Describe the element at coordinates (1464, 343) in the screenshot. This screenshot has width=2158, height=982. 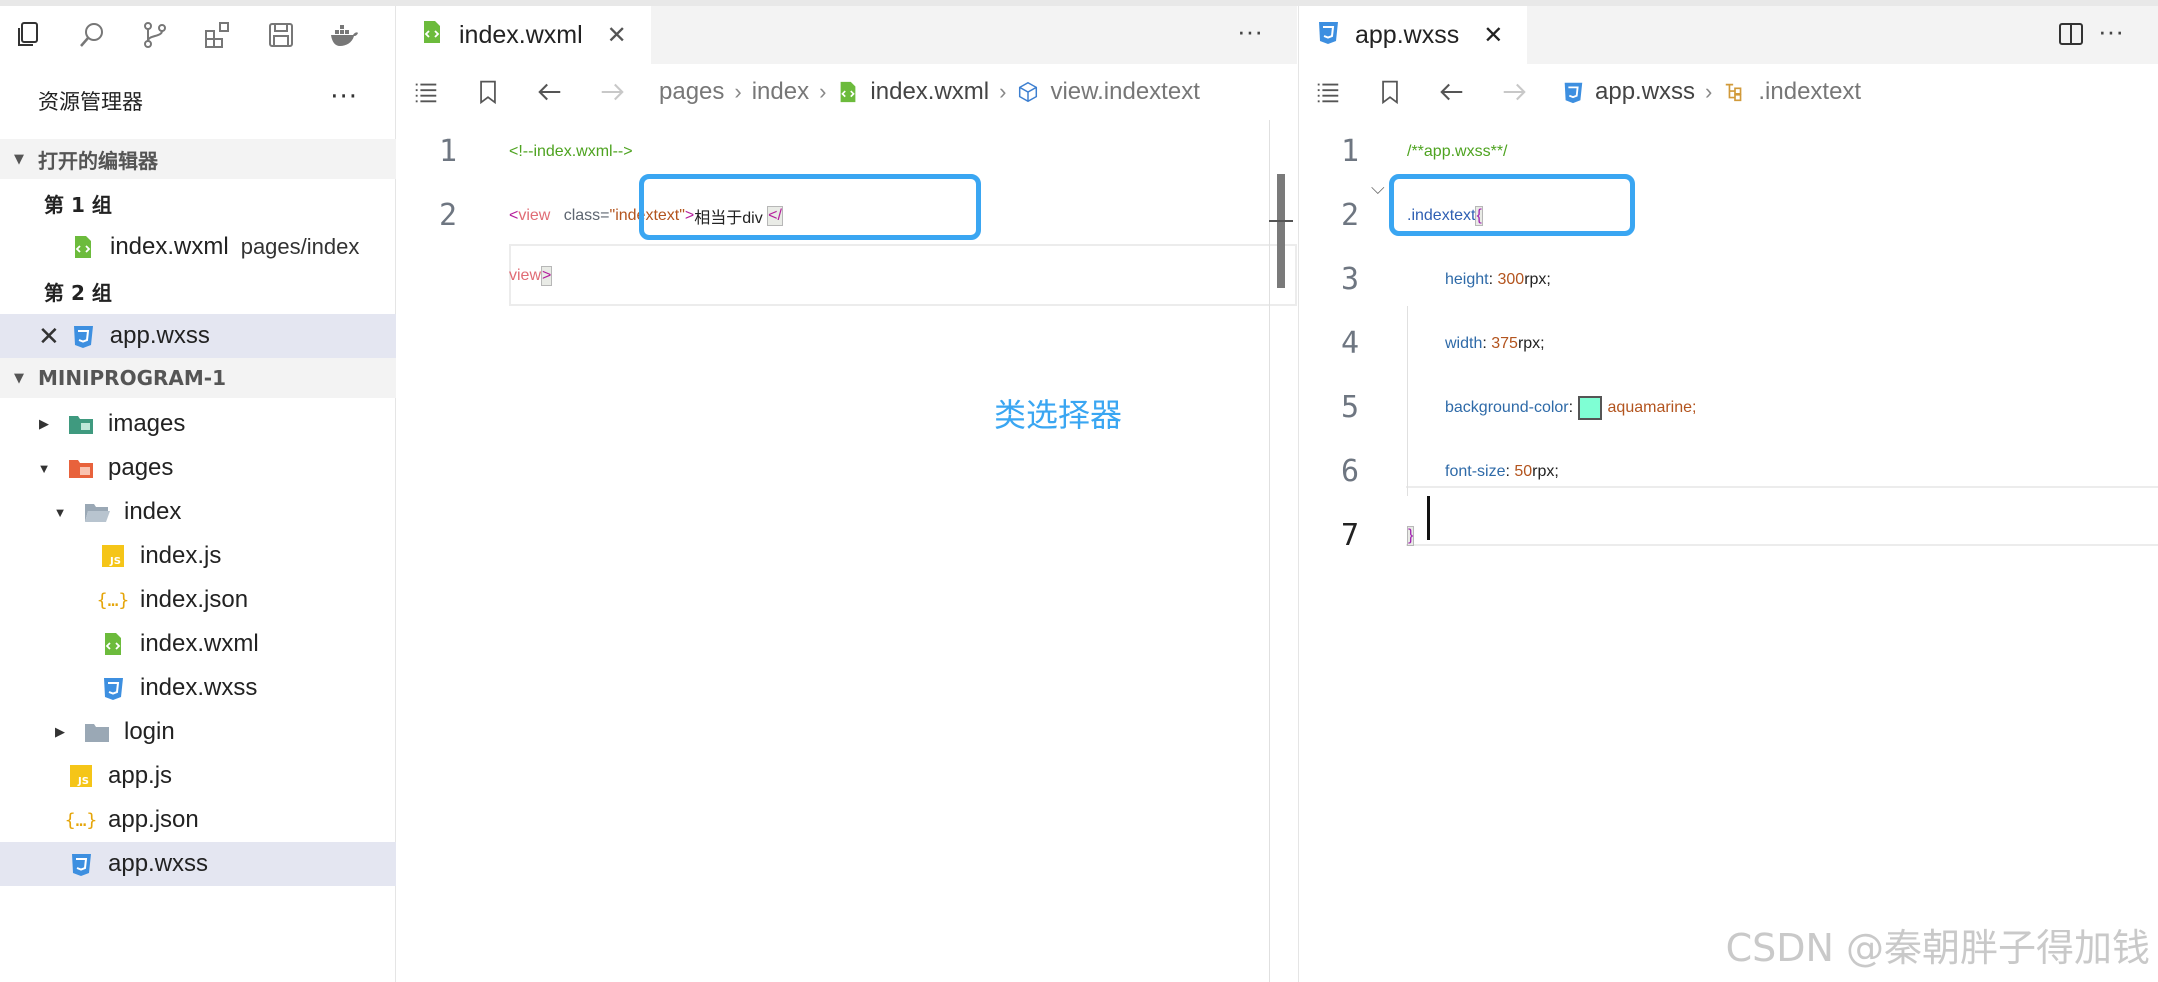
I see `code-token: width` at that location.